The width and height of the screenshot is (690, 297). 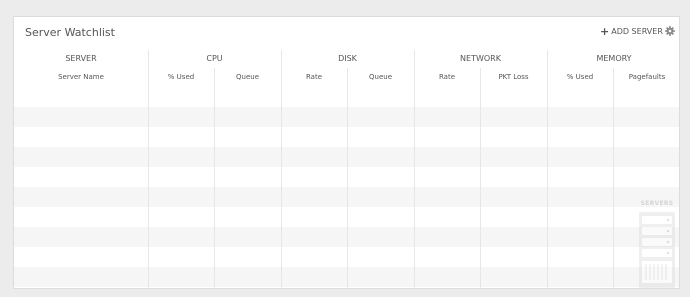 What do you see at coordinates (214, 58) in the screenshot?
I see `group-header-cpu: CPU` at bounding box center [214, 58].